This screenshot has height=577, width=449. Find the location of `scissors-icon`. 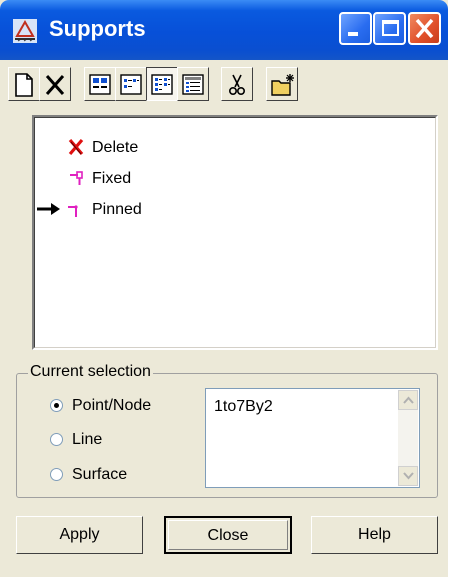

scissors-icon is located at coordinates (237, 85).